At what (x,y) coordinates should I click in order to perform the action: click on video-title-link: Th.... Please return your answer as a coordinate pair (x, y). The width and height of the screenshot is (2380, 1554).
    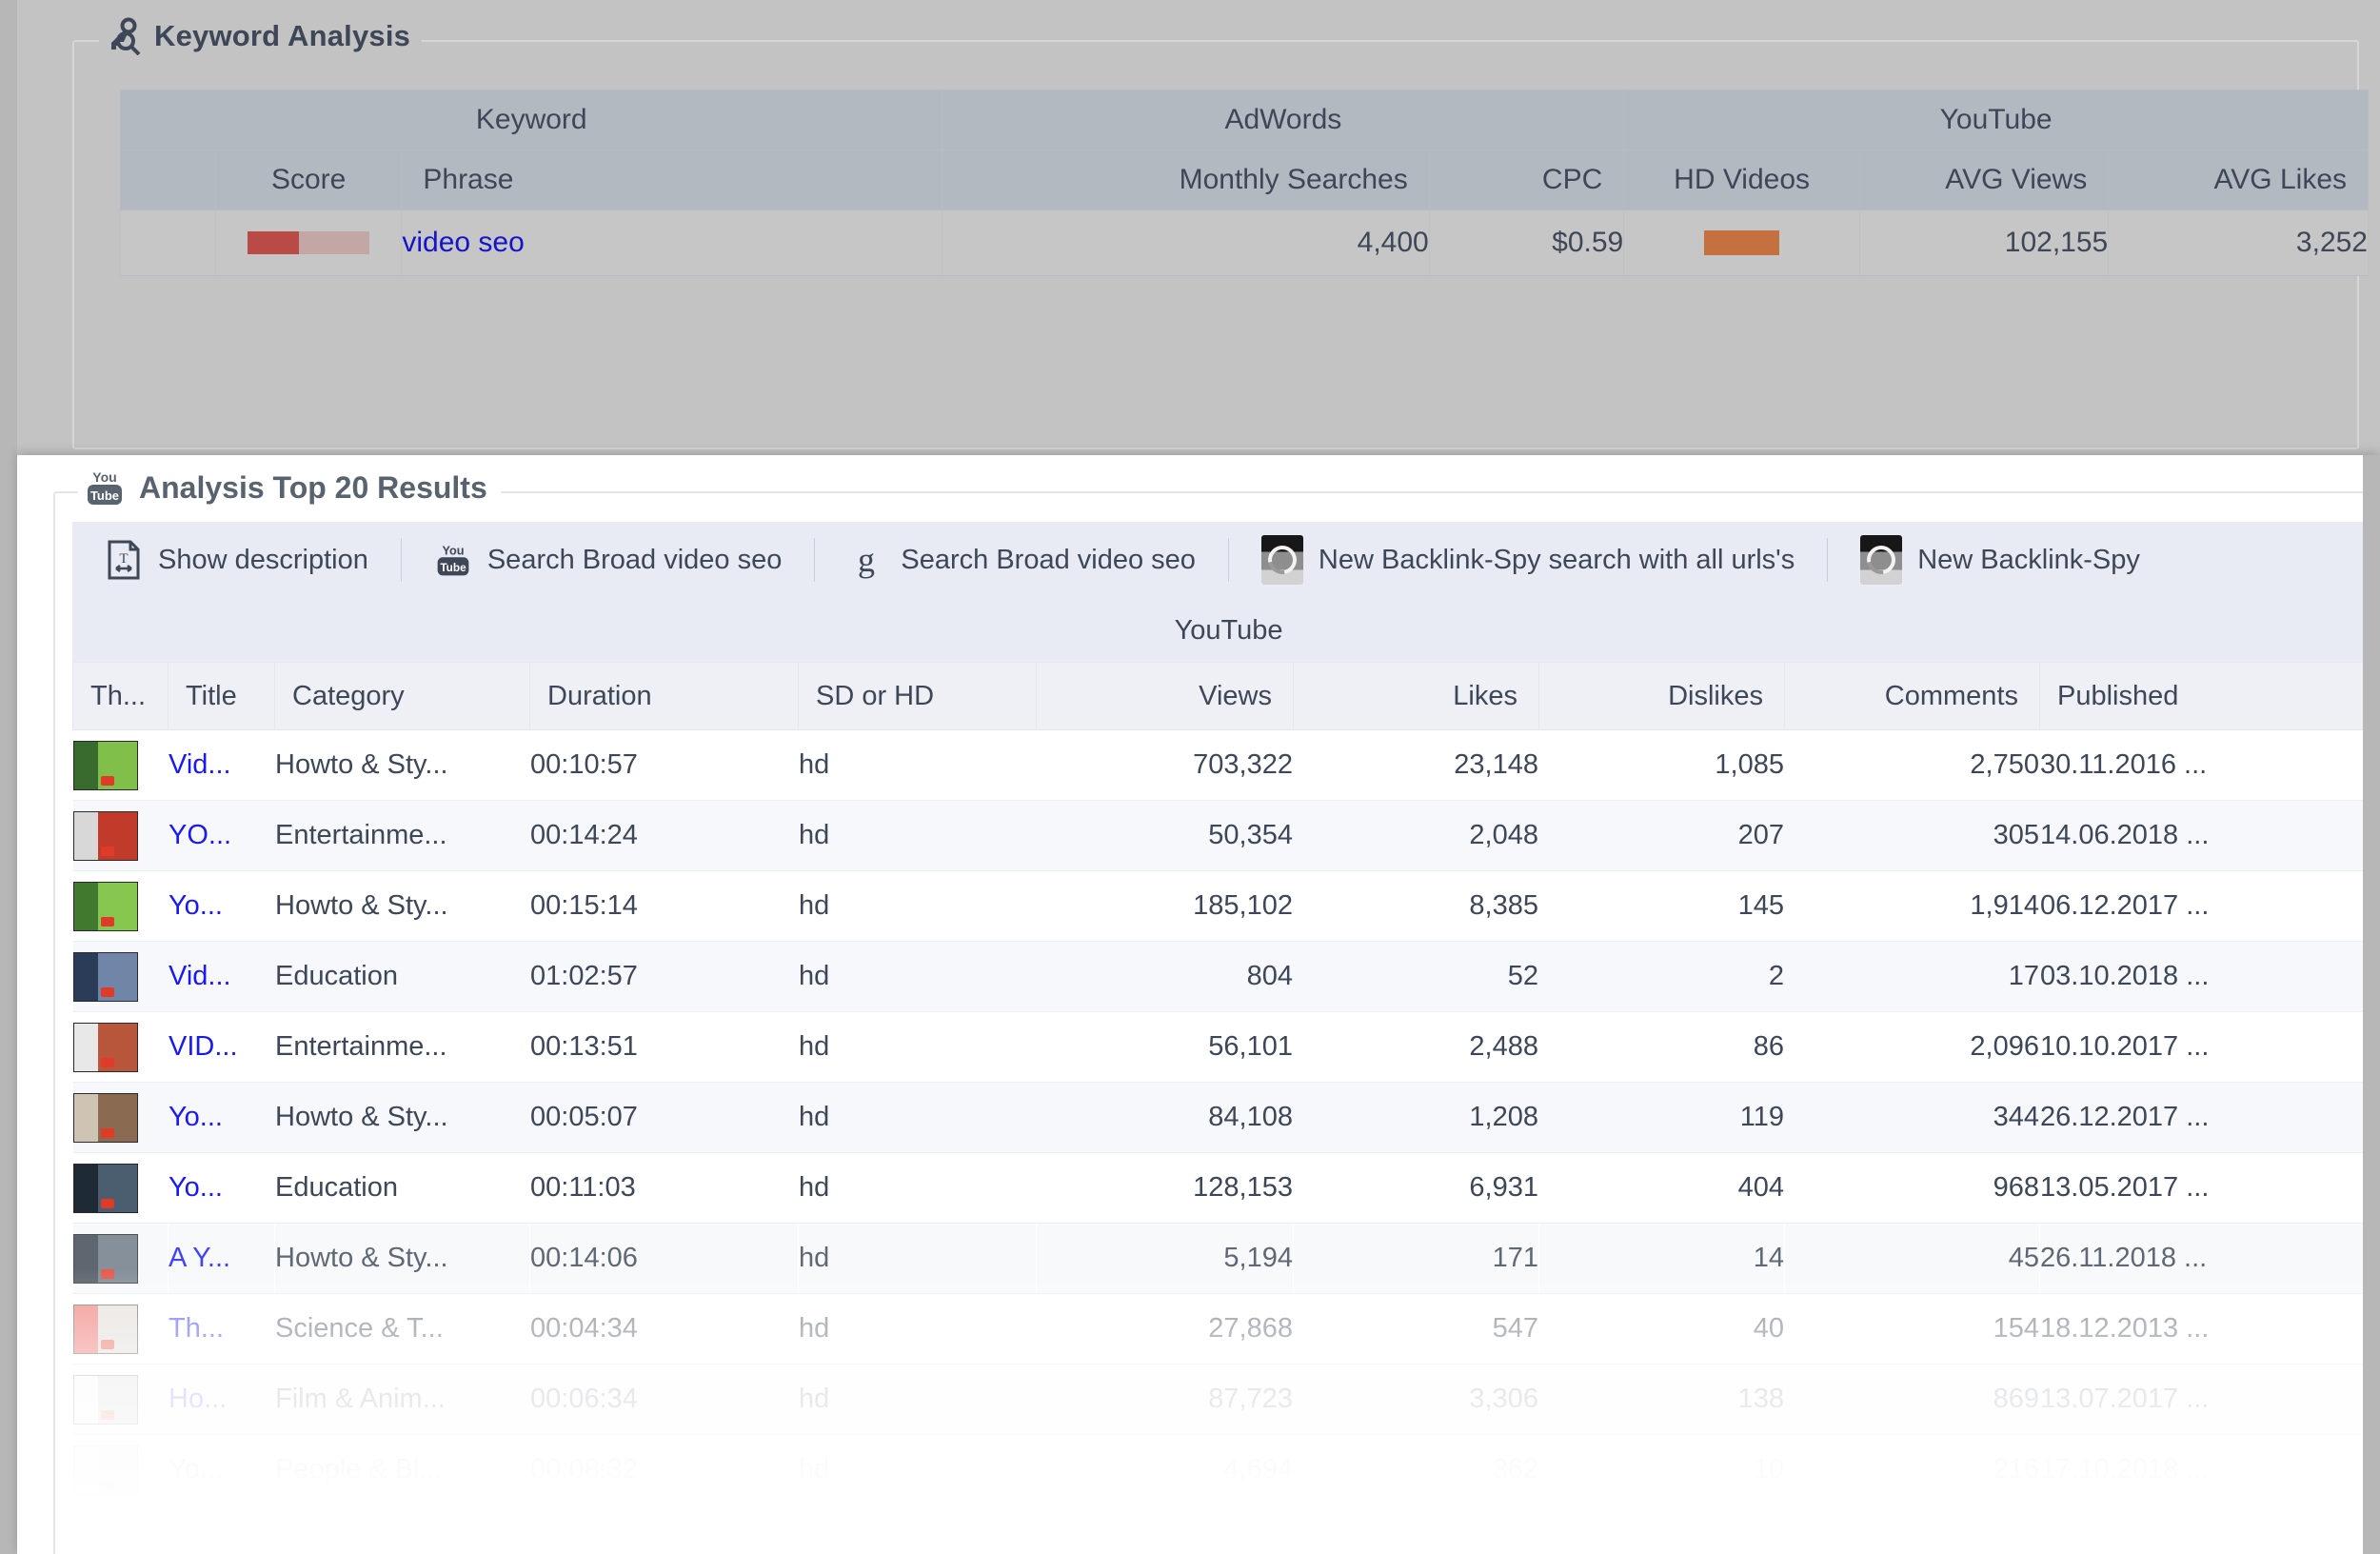
    Looking at the image, I should click on (196, 1328).